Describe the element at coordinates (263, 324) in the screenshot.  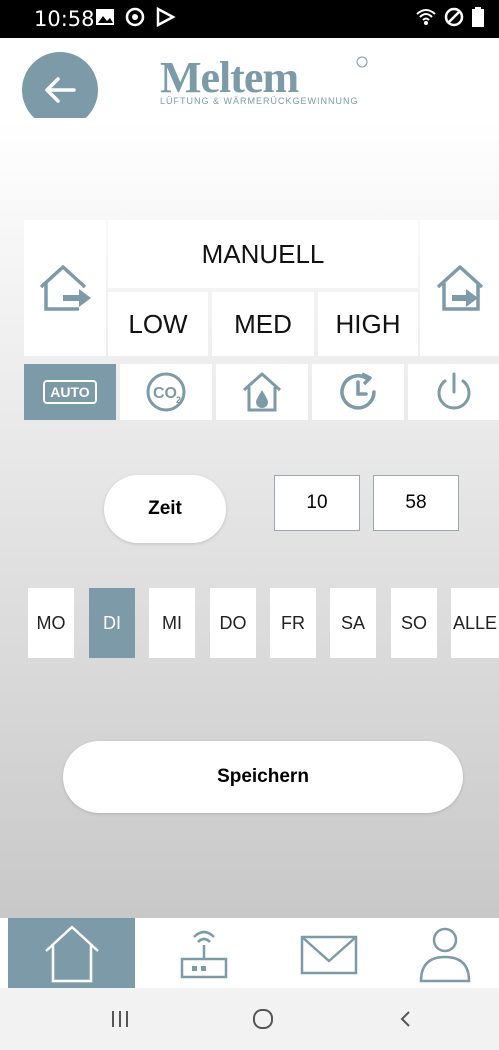
I see `level-med-button: MED` at that location.